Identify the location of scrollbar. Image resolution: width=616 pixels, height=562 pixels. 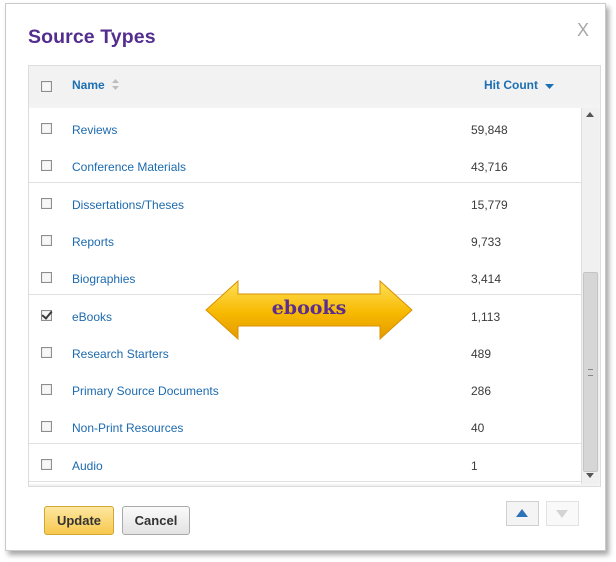
(590, 296).